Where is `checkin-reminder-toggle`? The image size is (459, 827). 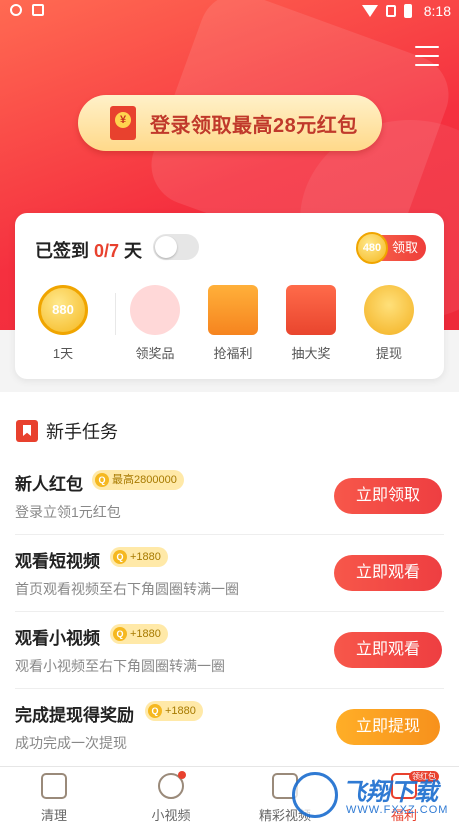 checkin-reminder-toggle is located at coordinates (176, 247).